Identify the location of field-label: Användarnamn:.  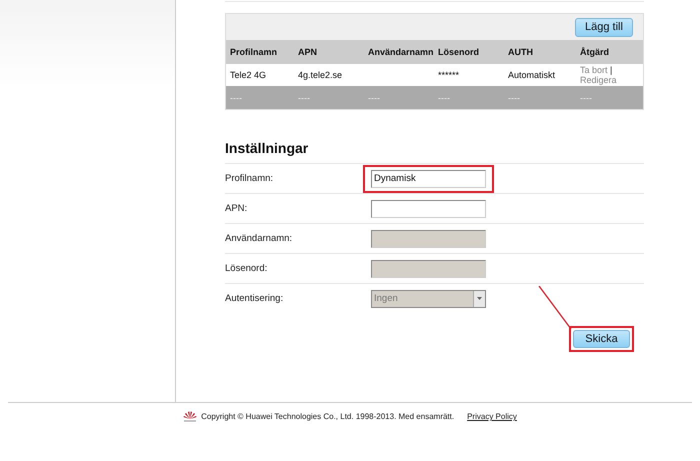
(259, 238).